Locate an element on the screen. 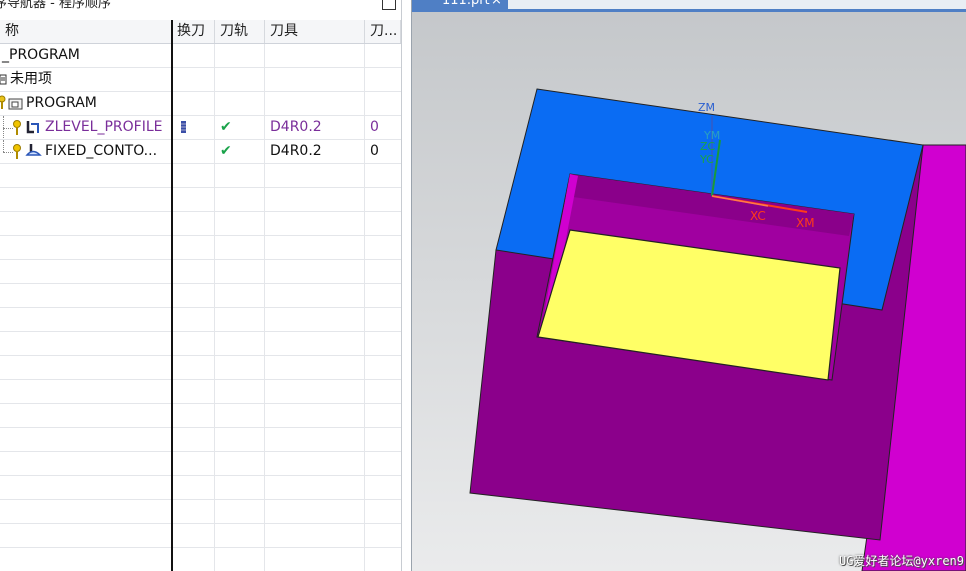 This screenshot has height=571, width=966. zc-label: ZC is located at coordinates (708, 146).